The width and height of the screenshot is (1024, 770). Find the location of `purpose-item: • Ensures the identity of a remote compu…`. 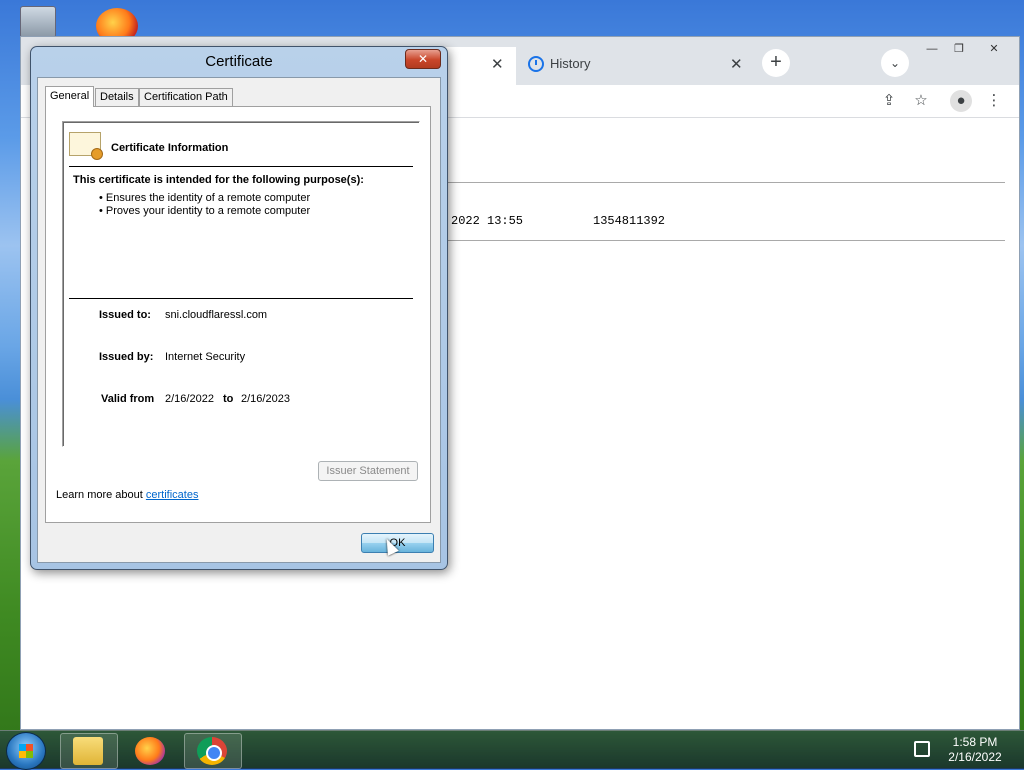

purpose-item: • Ensures the identity of a remote compu… is located at coordinates (205, 198).